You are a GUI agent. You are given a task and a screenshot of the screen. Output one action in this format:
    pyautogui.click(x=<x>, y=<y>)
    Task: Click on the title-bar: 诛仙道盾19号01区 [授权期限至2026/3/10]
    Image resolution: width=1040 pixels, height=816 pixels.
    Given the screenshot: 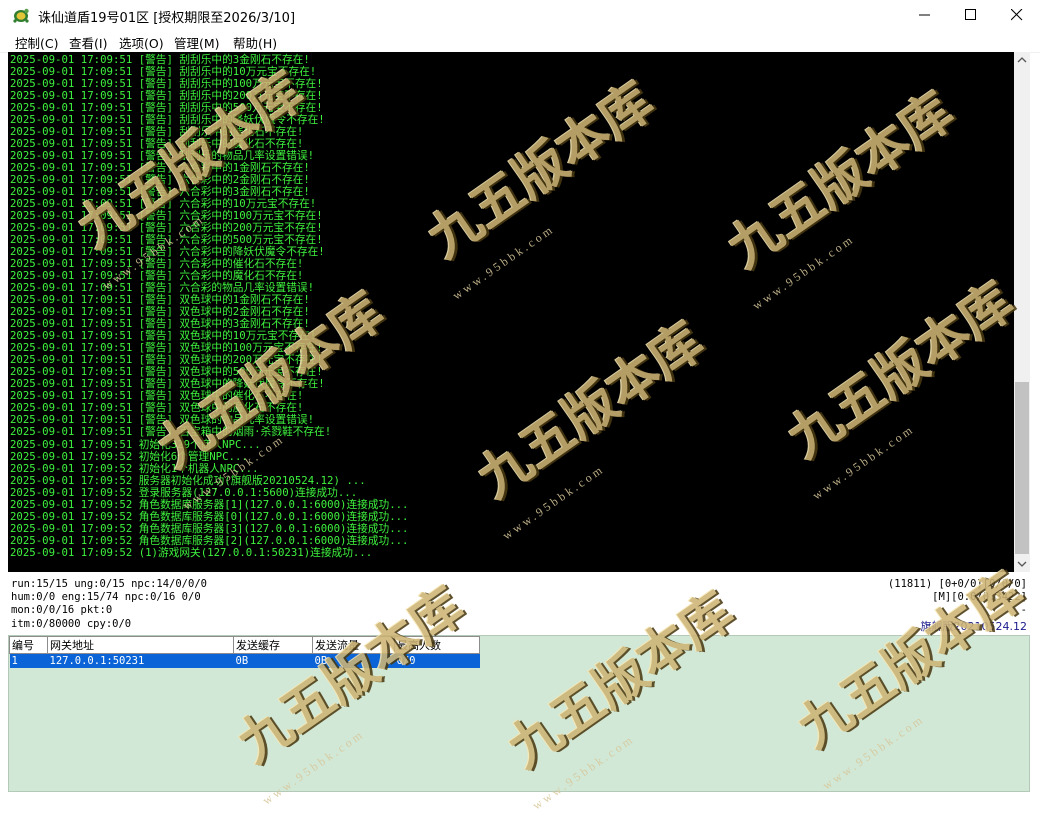 What is the action you would take?
    pyautogui.click(x=520, y=15)
    